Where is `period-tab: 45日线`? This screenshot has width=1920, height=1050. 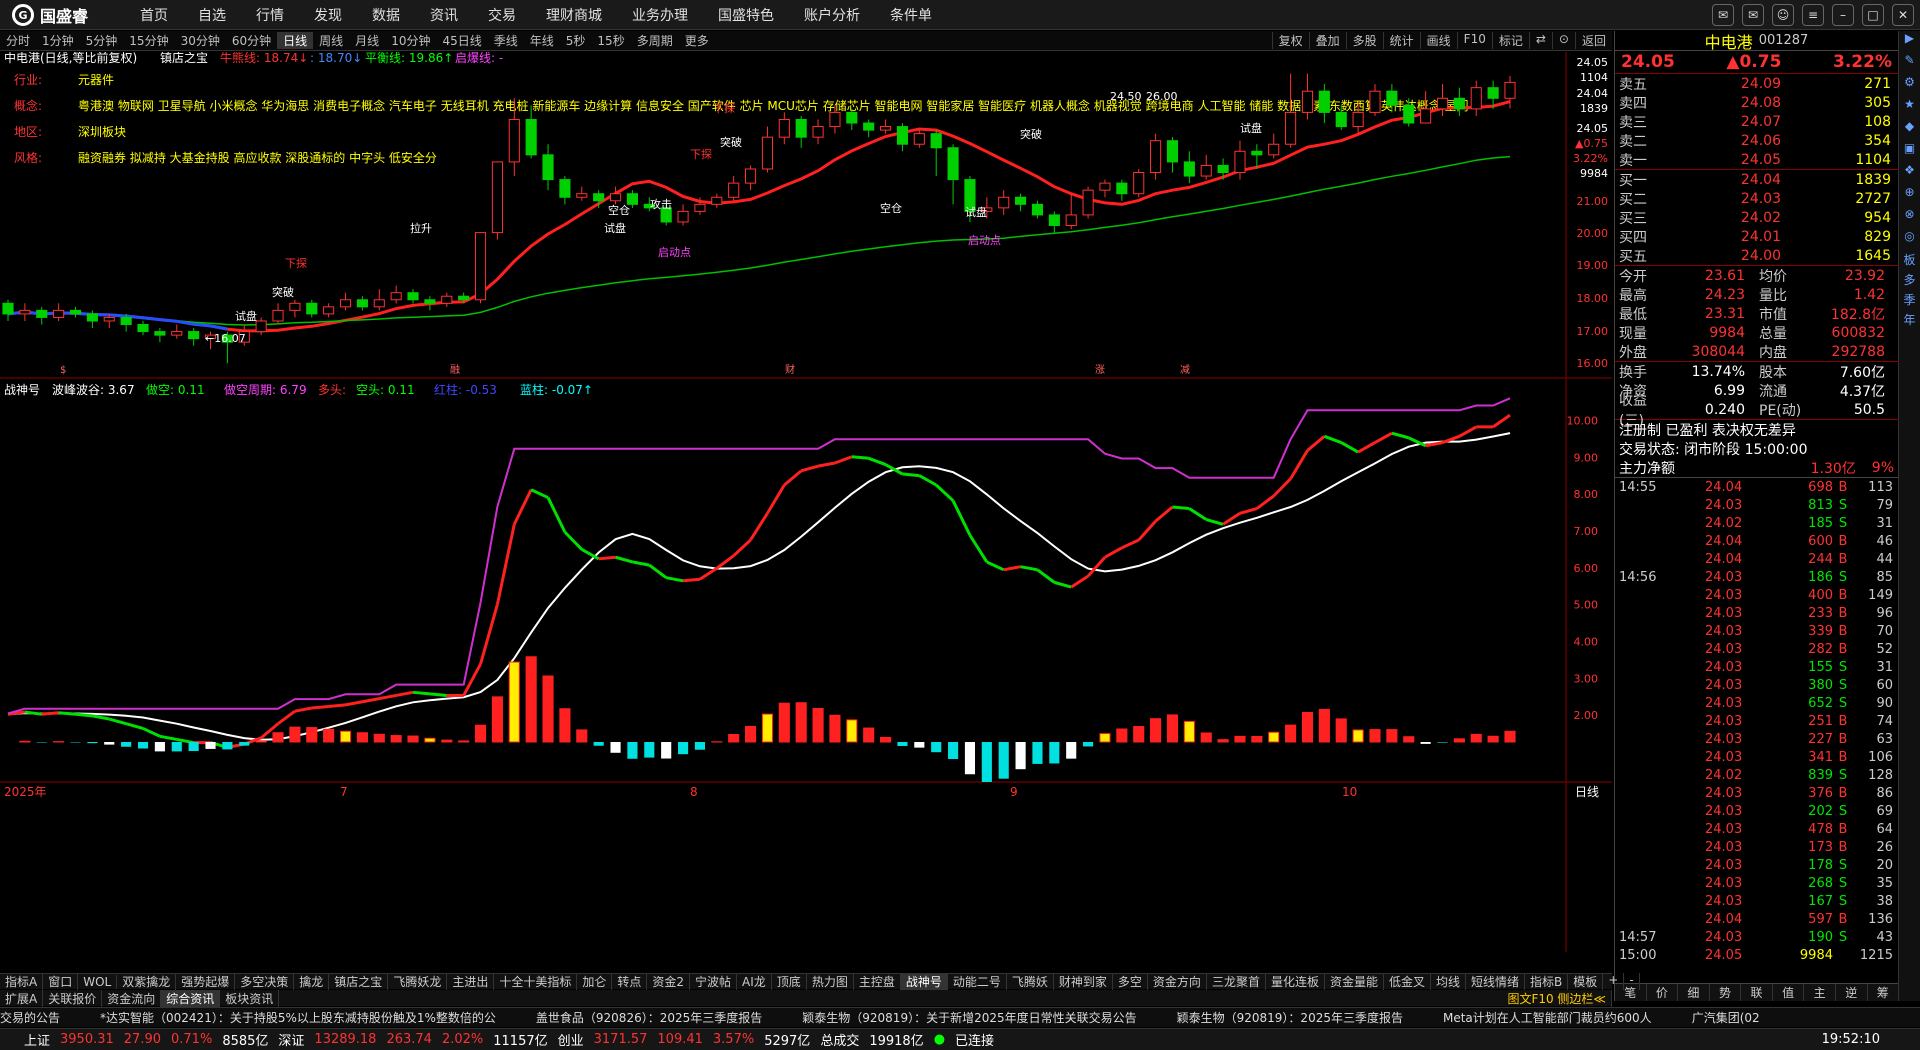
period-tab: 45日线 is located at coordinates (461, 40).